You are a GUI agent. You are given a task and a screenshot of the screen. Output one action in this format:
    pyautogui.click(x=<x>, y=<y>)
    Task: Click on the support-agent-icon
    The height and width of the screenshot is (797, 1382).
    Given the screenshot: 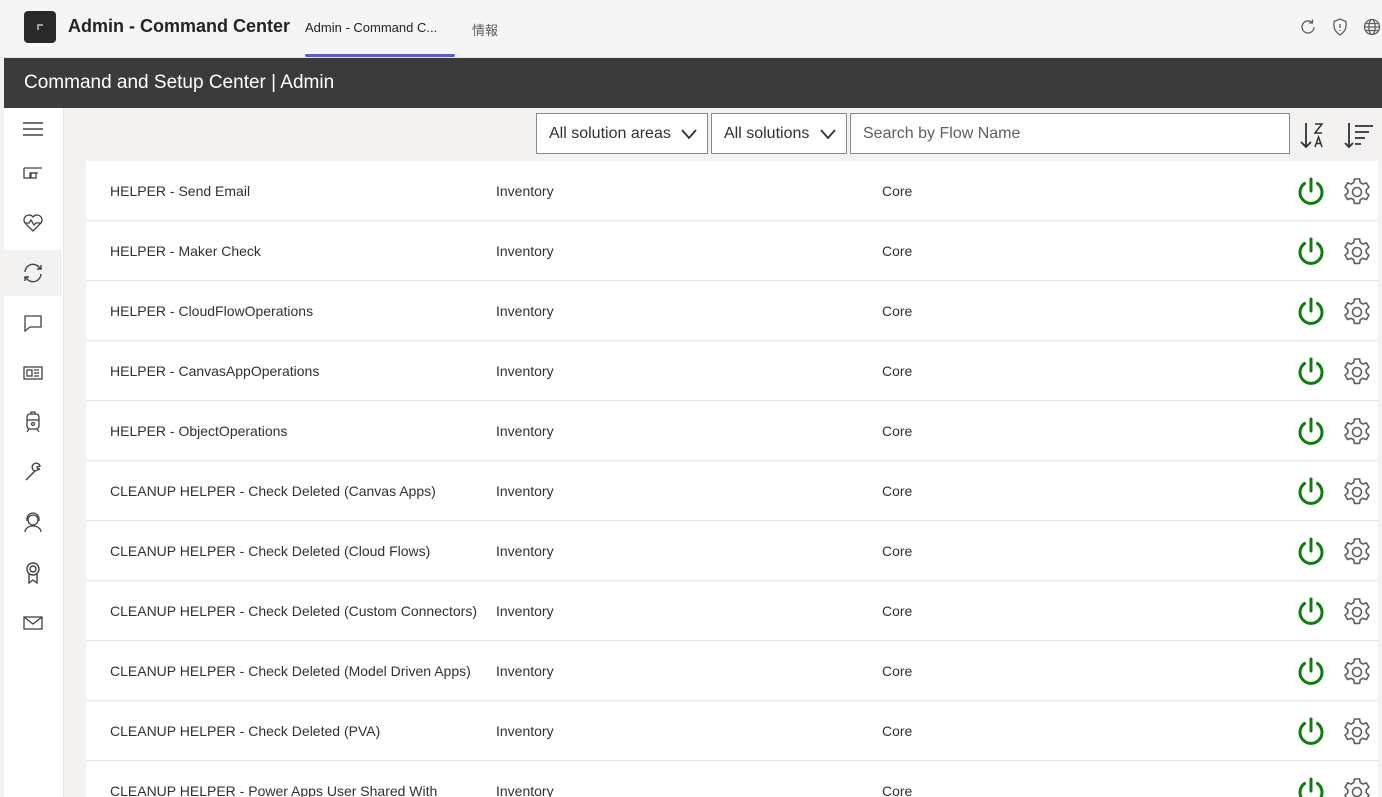 What is the action you would take?
    pyautogui.click(x=33, y=523)
    